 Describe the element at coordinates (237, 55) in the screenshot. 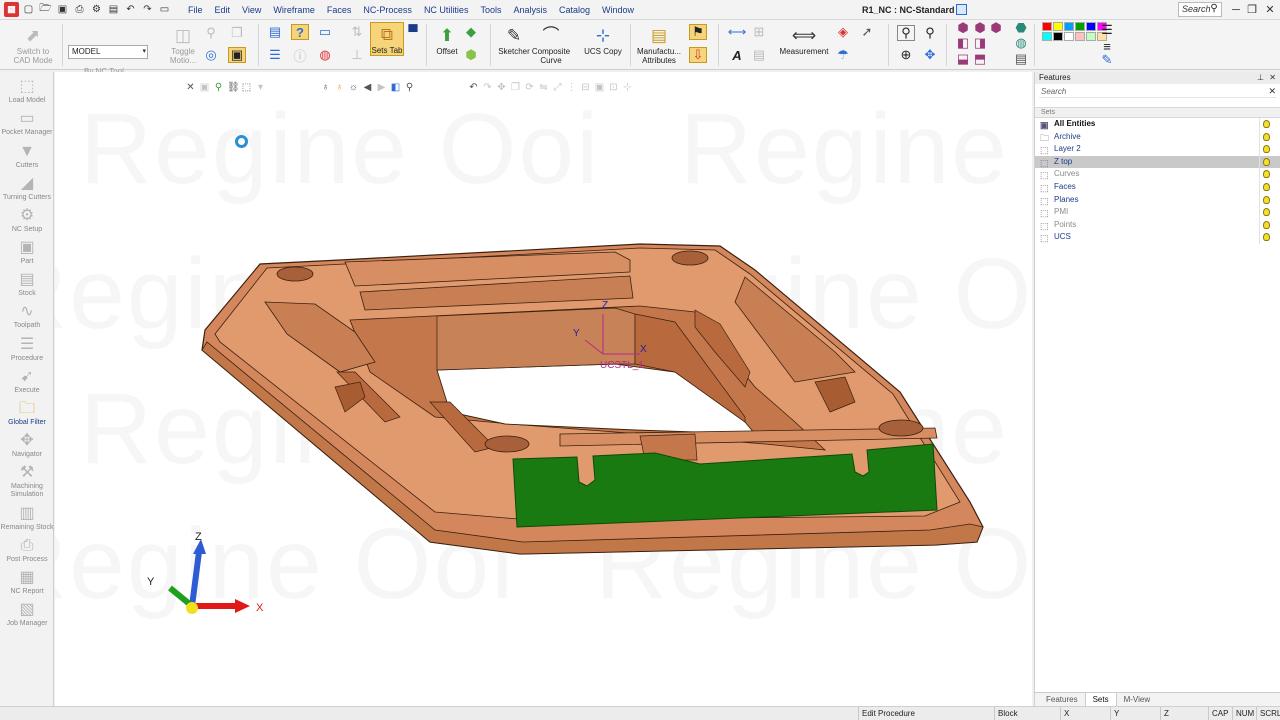

I see `box-select-icon: ▣` at that location.